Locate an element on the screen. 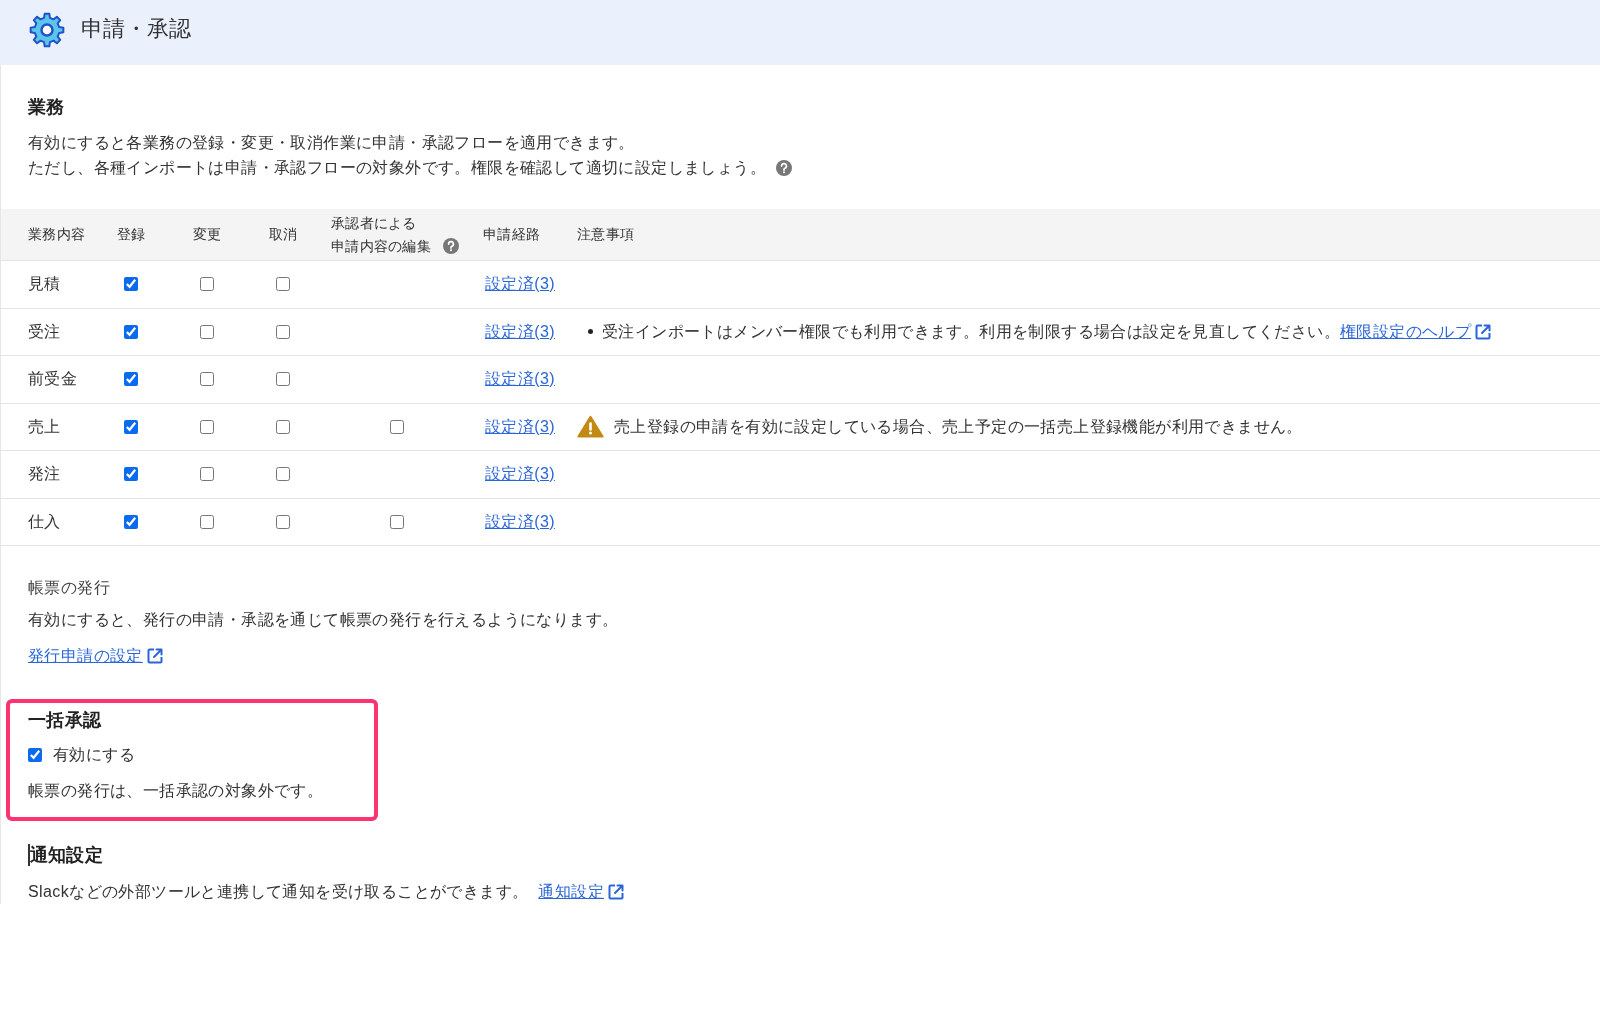 This screenshot has height=1017, width=1600. section-heading: 一括承認 is located at coordinates (65, 720).